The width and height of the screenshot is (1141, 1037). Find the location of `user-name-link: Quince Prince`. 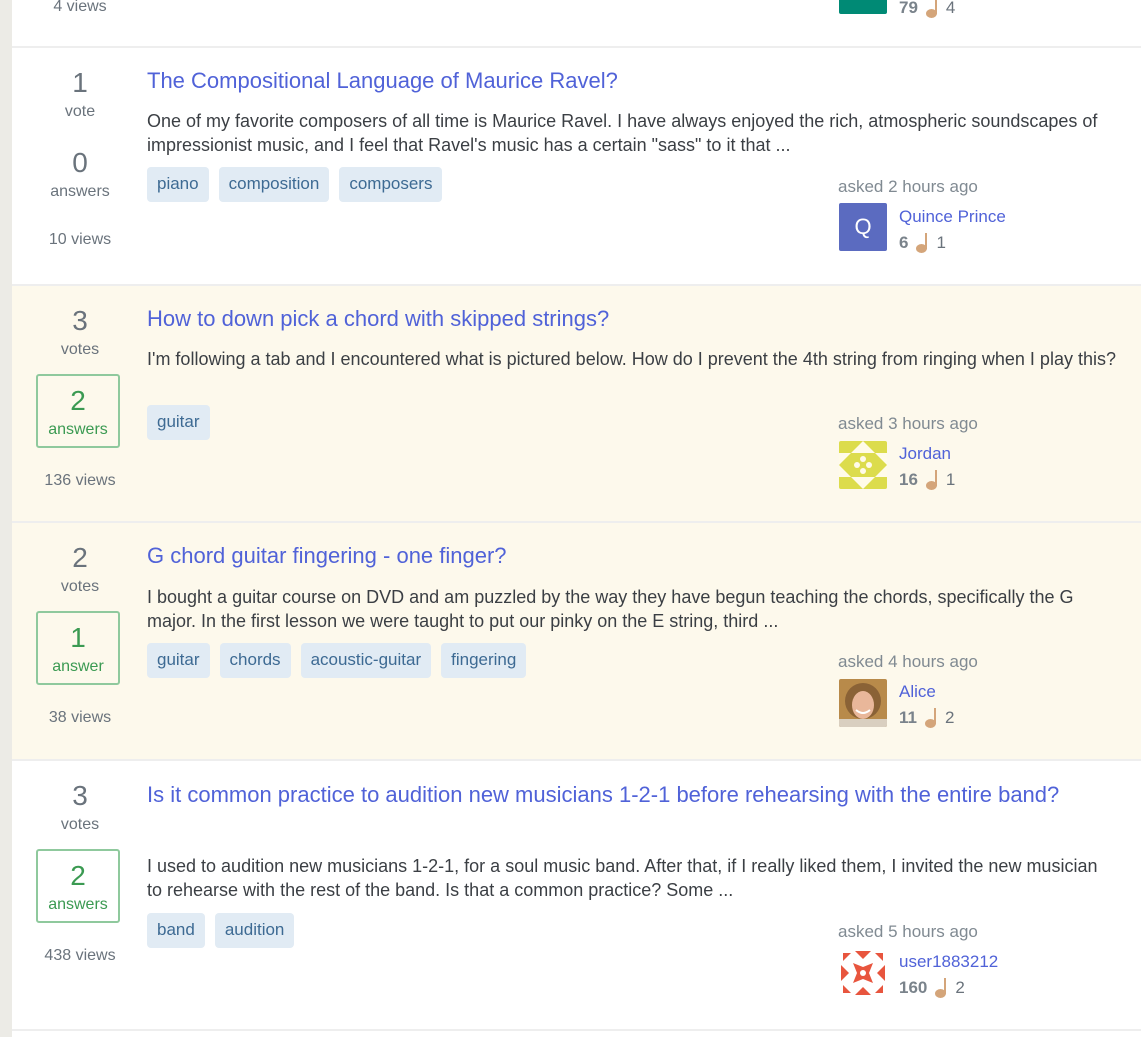

user-name-link: Quince Prince is located at coordinates (952, 217).